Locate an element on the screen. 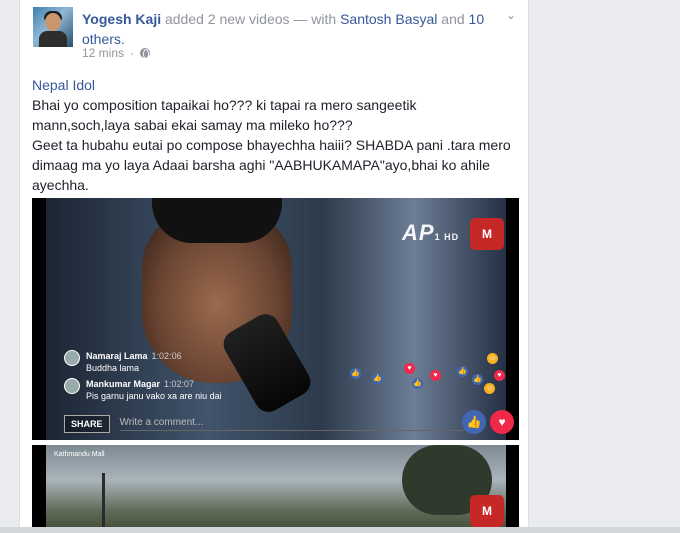 The height and width of the screenshot is (533, 680). comment-text: Buddha lama is located at coordinates (113, 368).